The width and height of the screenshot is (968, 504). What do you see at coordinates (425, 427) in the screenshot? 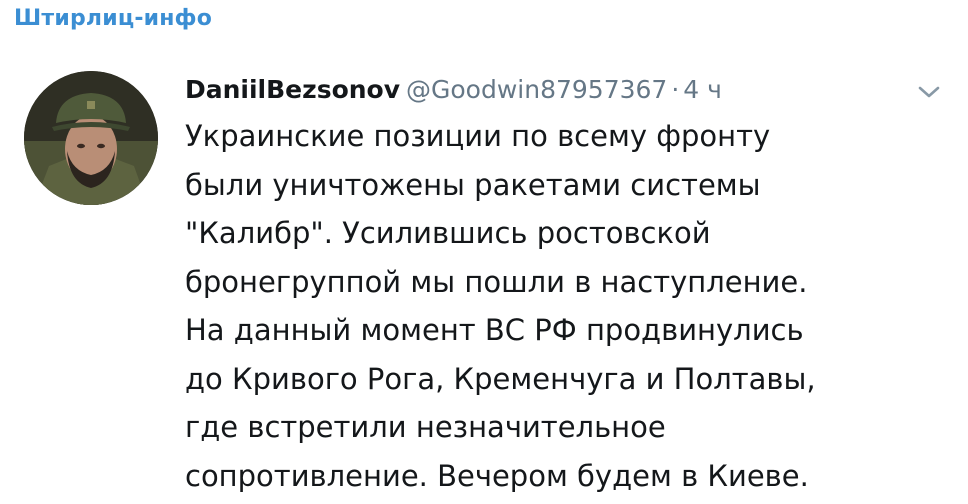
I see `tweet-line: где встретили незначительное` at bounding box center [425, 427].